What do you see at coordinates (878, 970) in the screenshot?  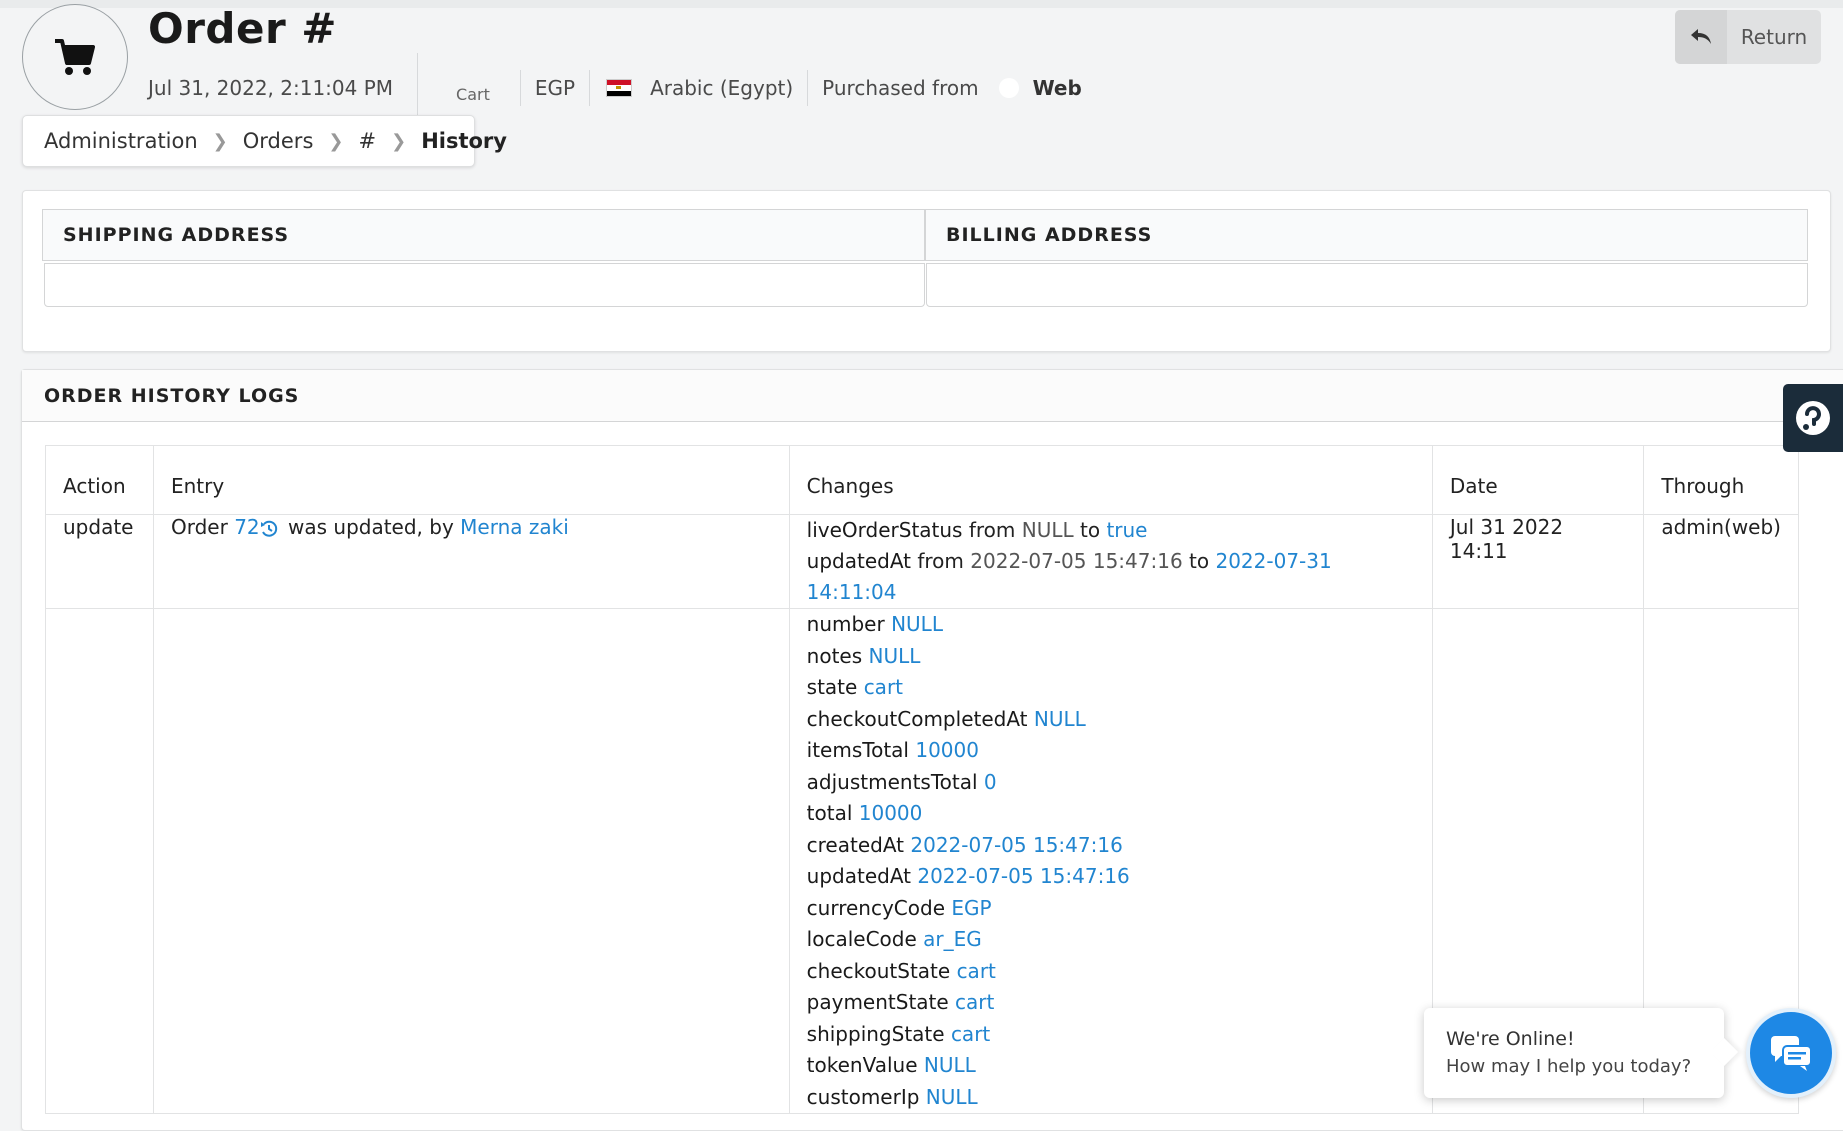 I see `field-key: checkoutState` at bounding box center [878, 970].